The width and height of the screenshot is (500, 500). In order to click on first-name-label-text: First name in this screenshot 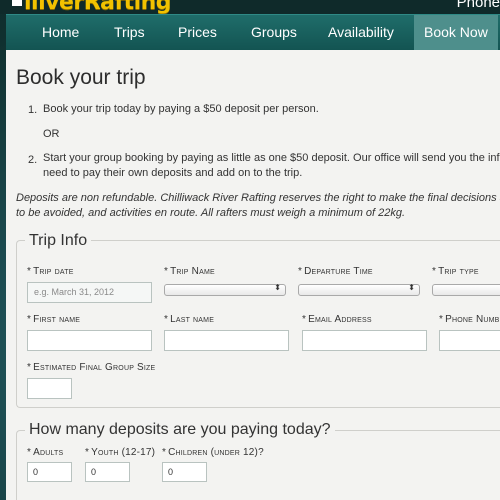, I will do `click(57, 319)`.